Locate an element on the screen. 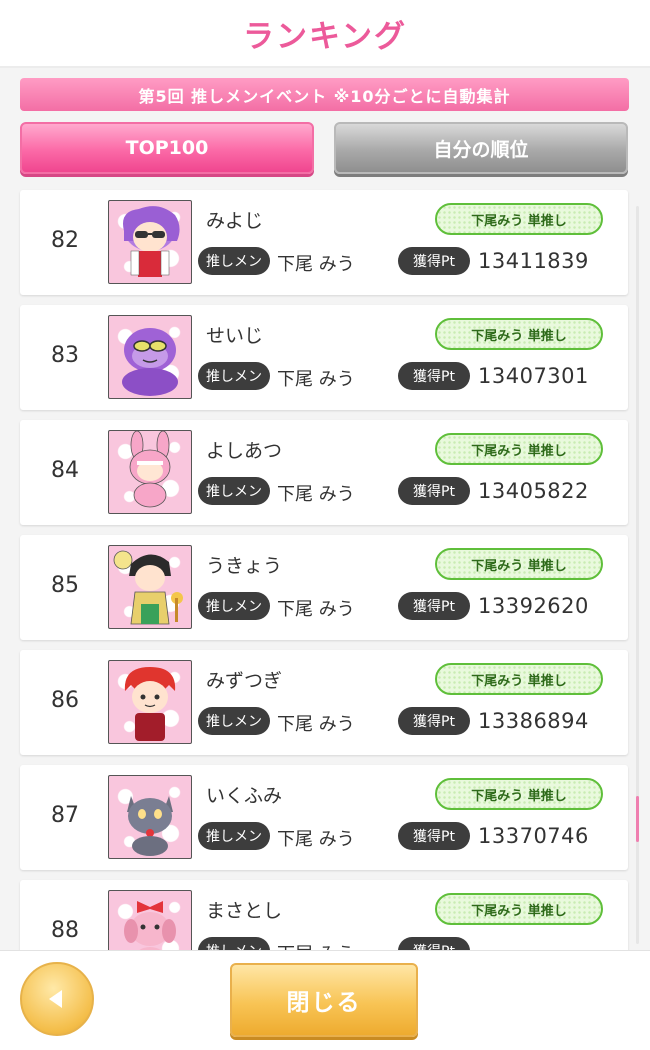  rank-number: 85 is located at coordinates (65, 585).